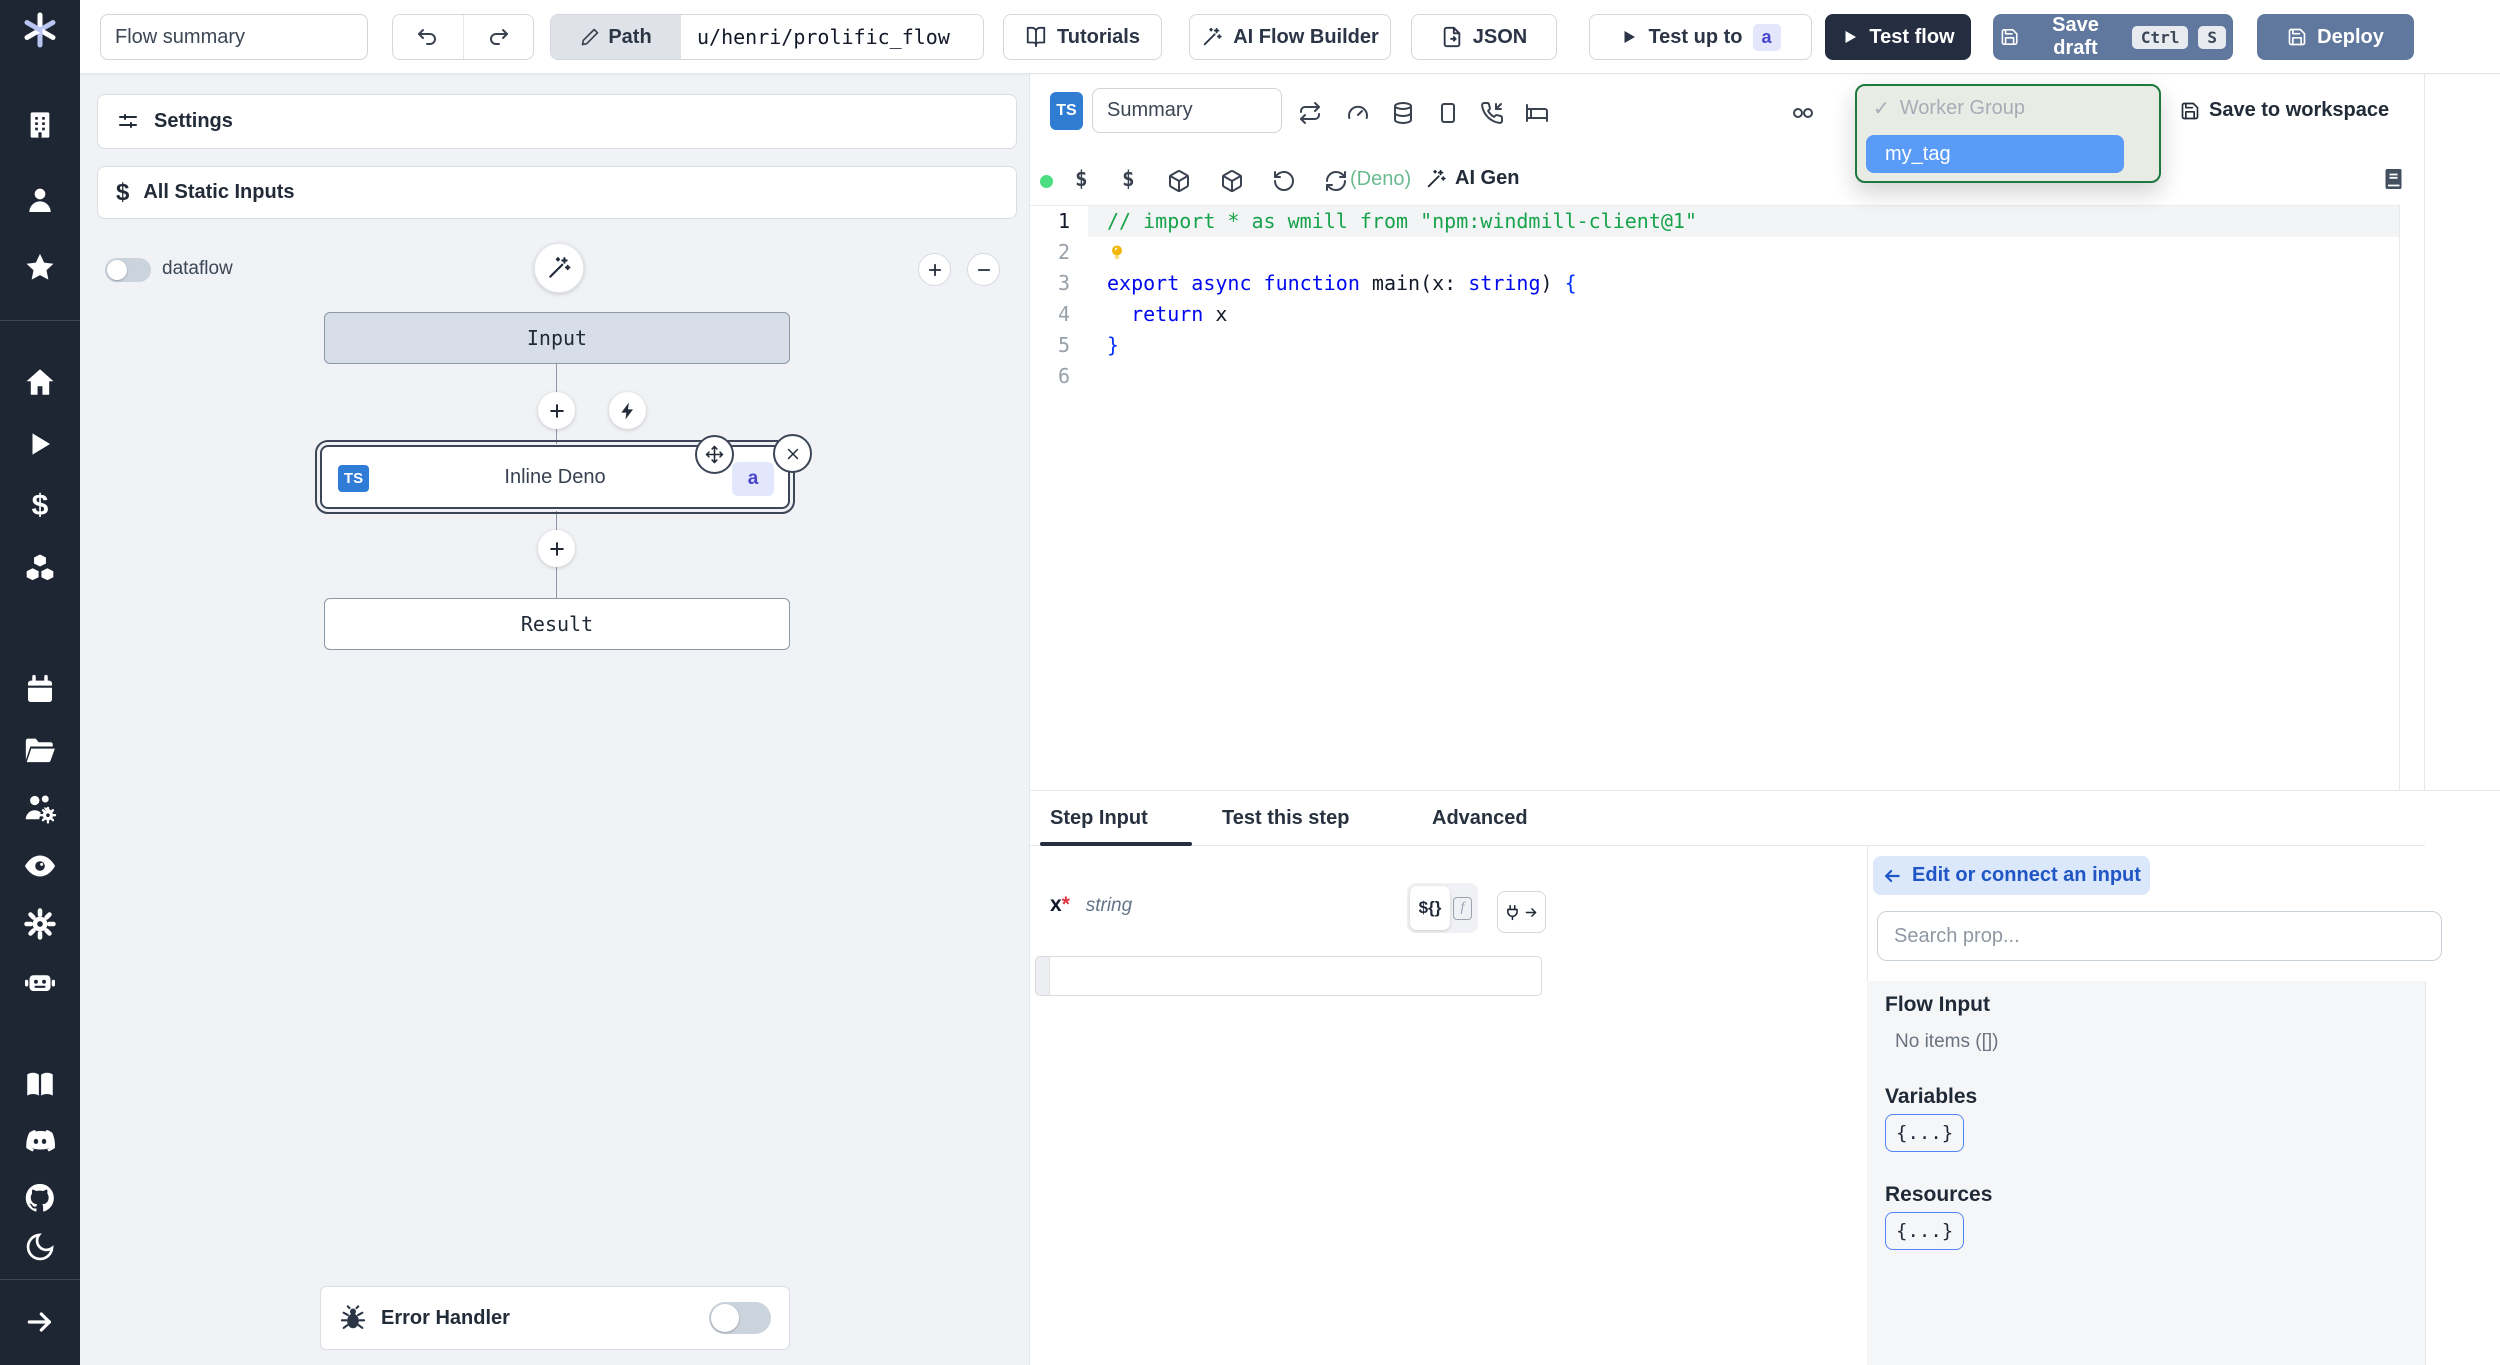 The width and height of the screenshot is (2500, 1365). Describe the element at coordinates (1925, 1231) in the screenshot. I see `resources-object-chip: {...}` at that location.